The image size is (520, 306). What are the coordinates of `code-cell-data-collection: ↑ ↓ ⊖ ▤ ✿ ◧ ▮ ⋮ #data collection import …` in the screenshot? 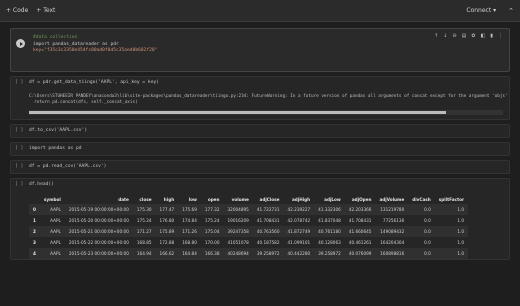 It's located at (260, 50).